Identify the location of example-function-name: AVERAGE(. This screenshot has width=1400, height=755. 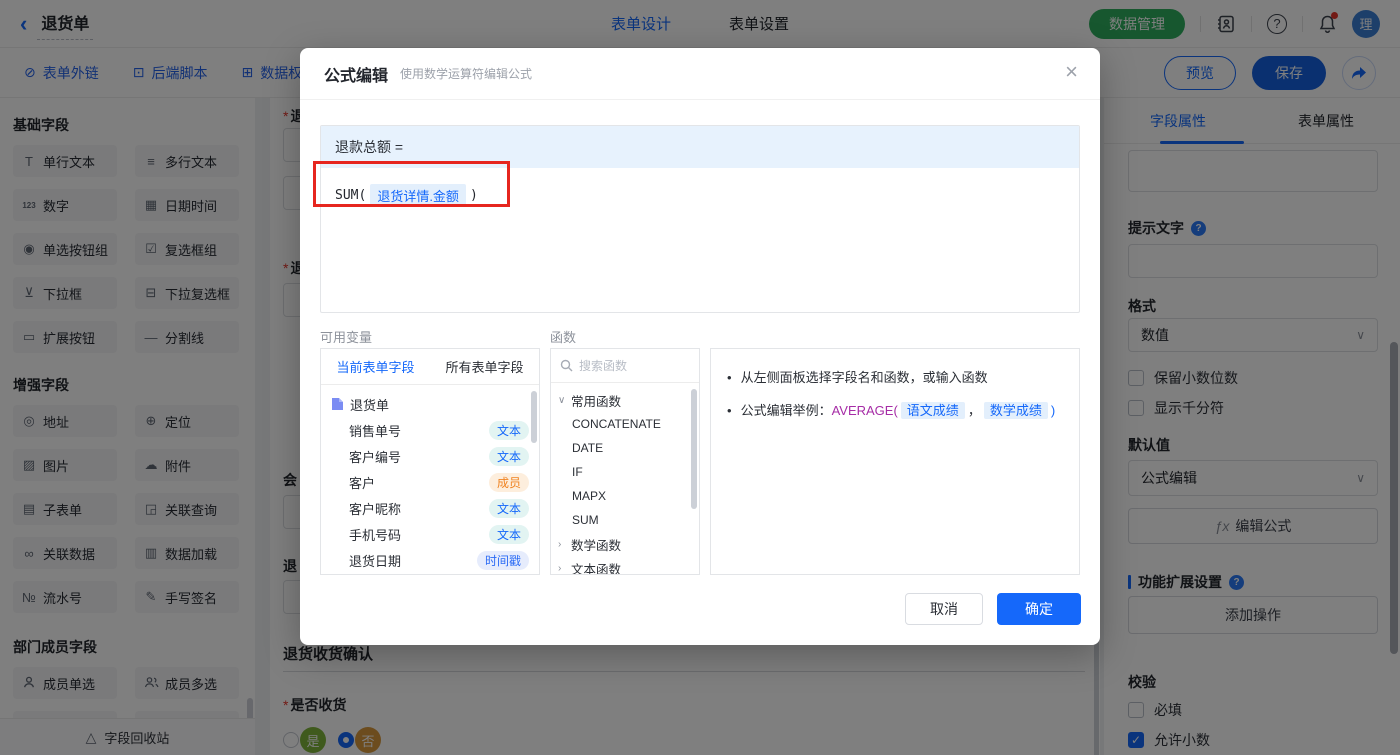
(864, 410).